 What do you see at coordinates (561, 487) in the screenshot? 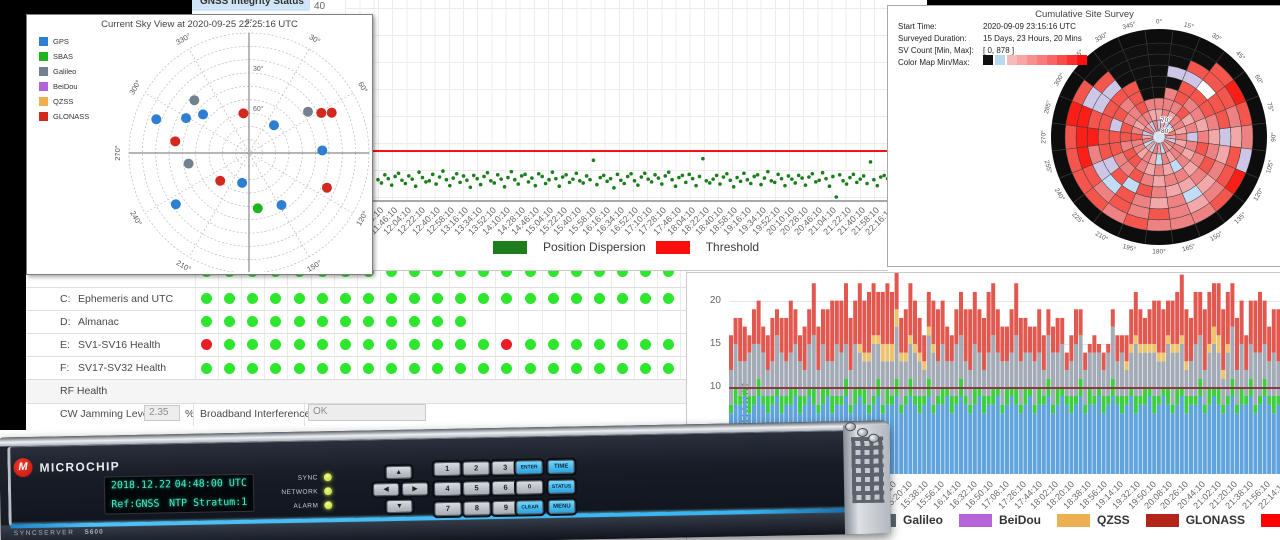
I see `status-button: STATUS` at bounding box center [561, 487].